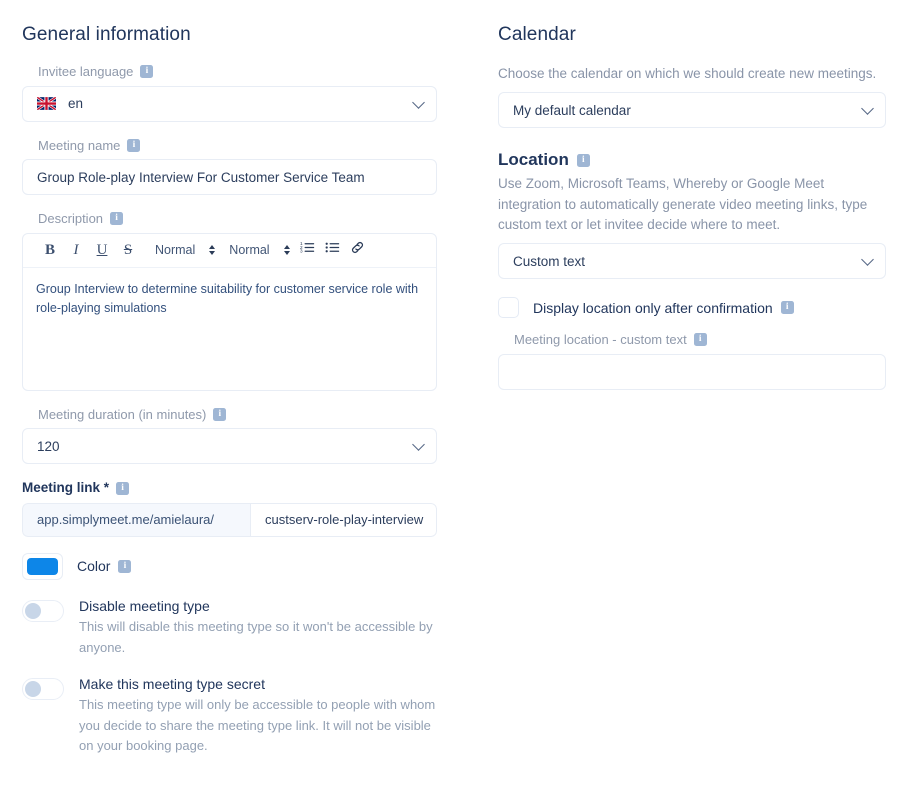 The image size is (916, 797). Describe the element at coordinates (175, 250) in the screenshot. I see `font-family-value: Normal` at that location.